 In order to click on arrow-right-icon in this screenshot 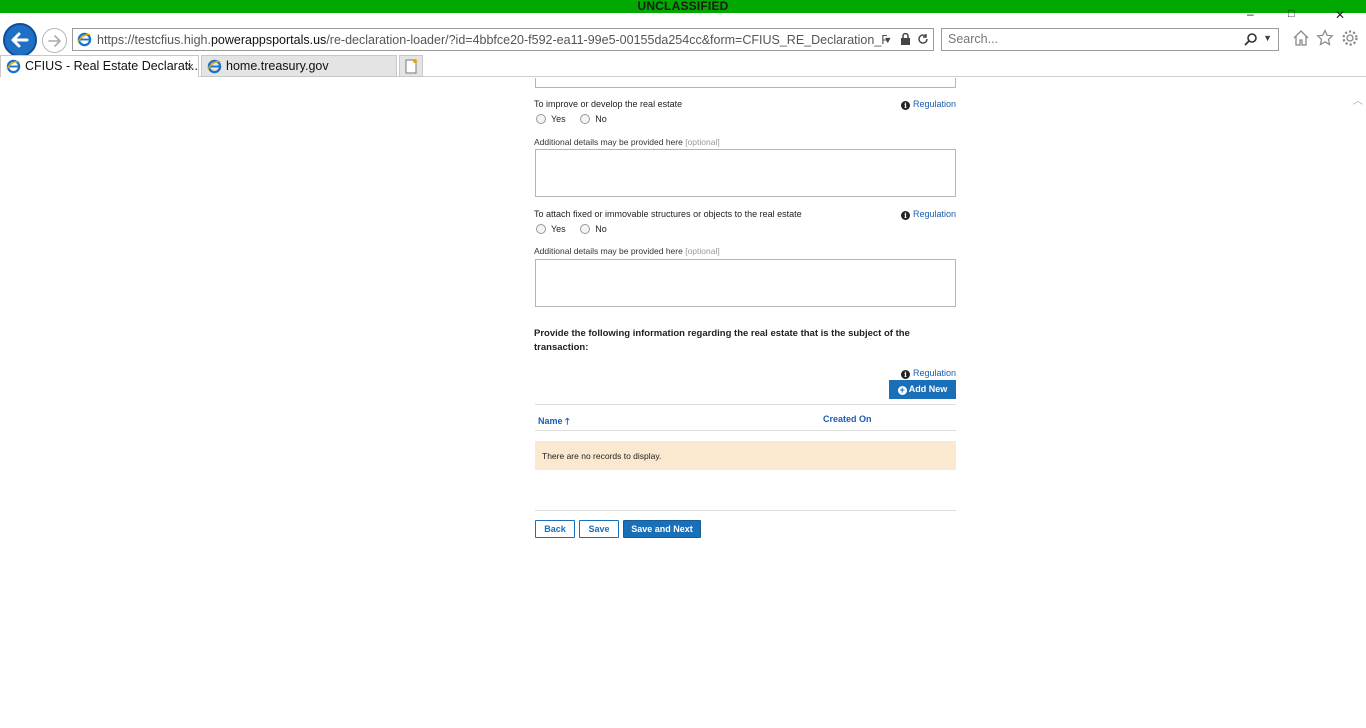, I will do `click(54, 41)`.